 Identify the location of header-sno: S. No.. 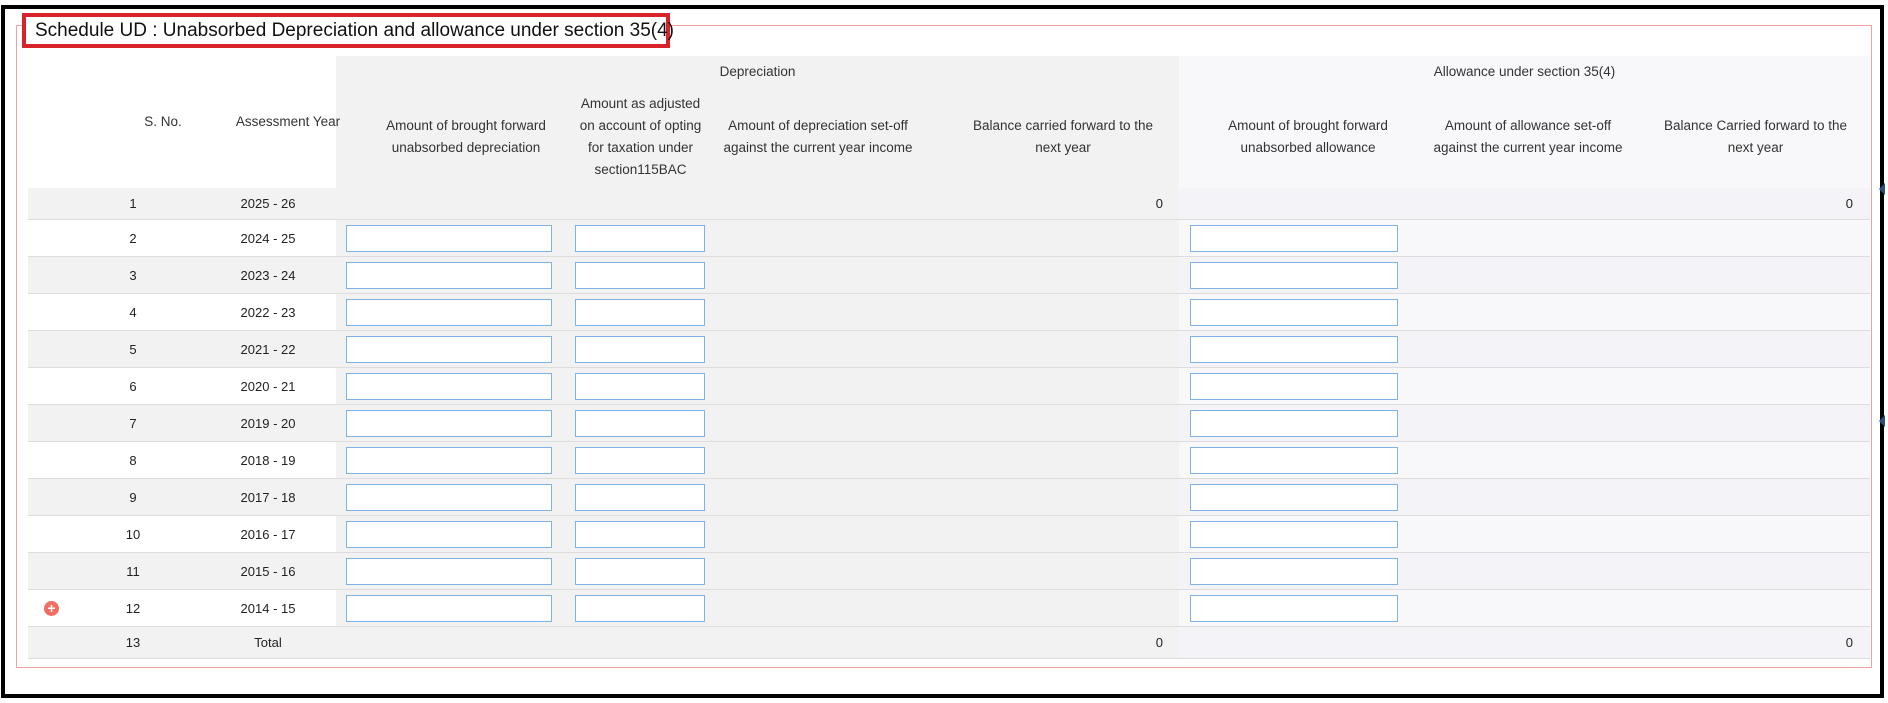
(163, 121).